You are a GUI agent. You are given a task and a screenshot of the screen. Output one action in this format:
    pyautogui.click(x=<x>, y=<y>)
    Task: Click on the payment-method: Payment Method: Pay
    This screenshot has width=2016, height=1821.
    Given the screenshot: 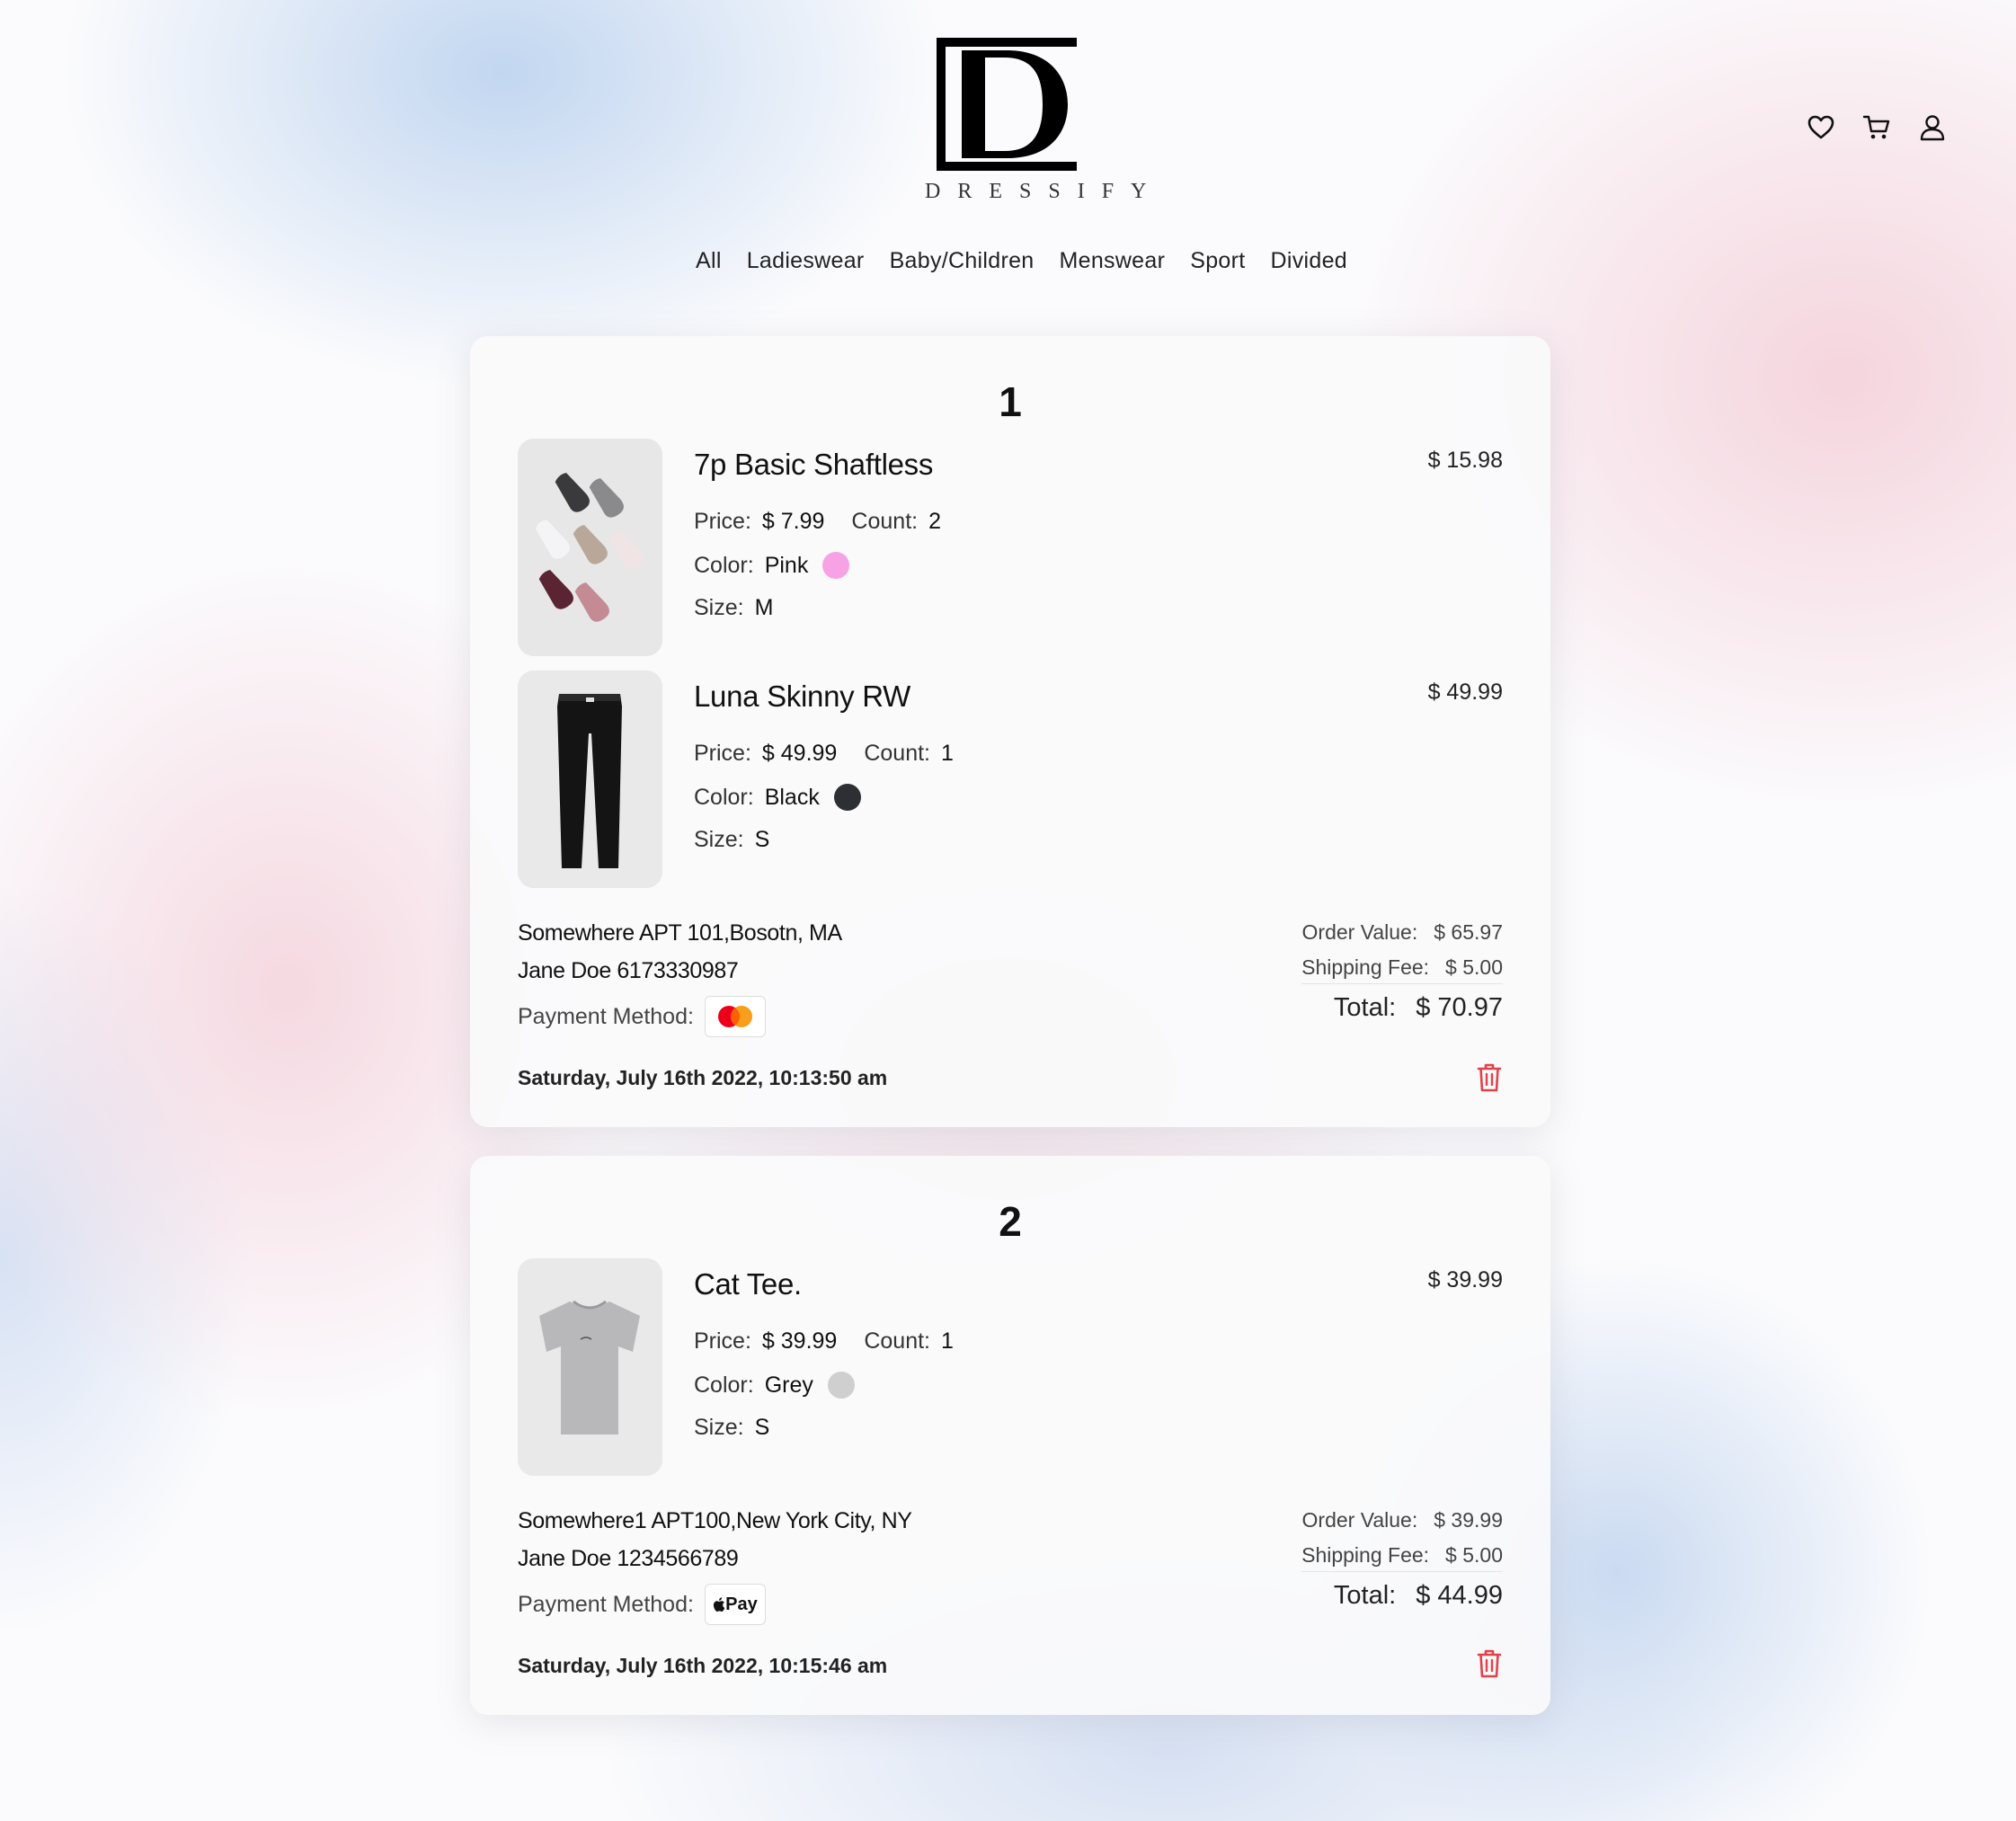 What is the action you would take?
    pyautogui.click(x=642, y=1604)
    